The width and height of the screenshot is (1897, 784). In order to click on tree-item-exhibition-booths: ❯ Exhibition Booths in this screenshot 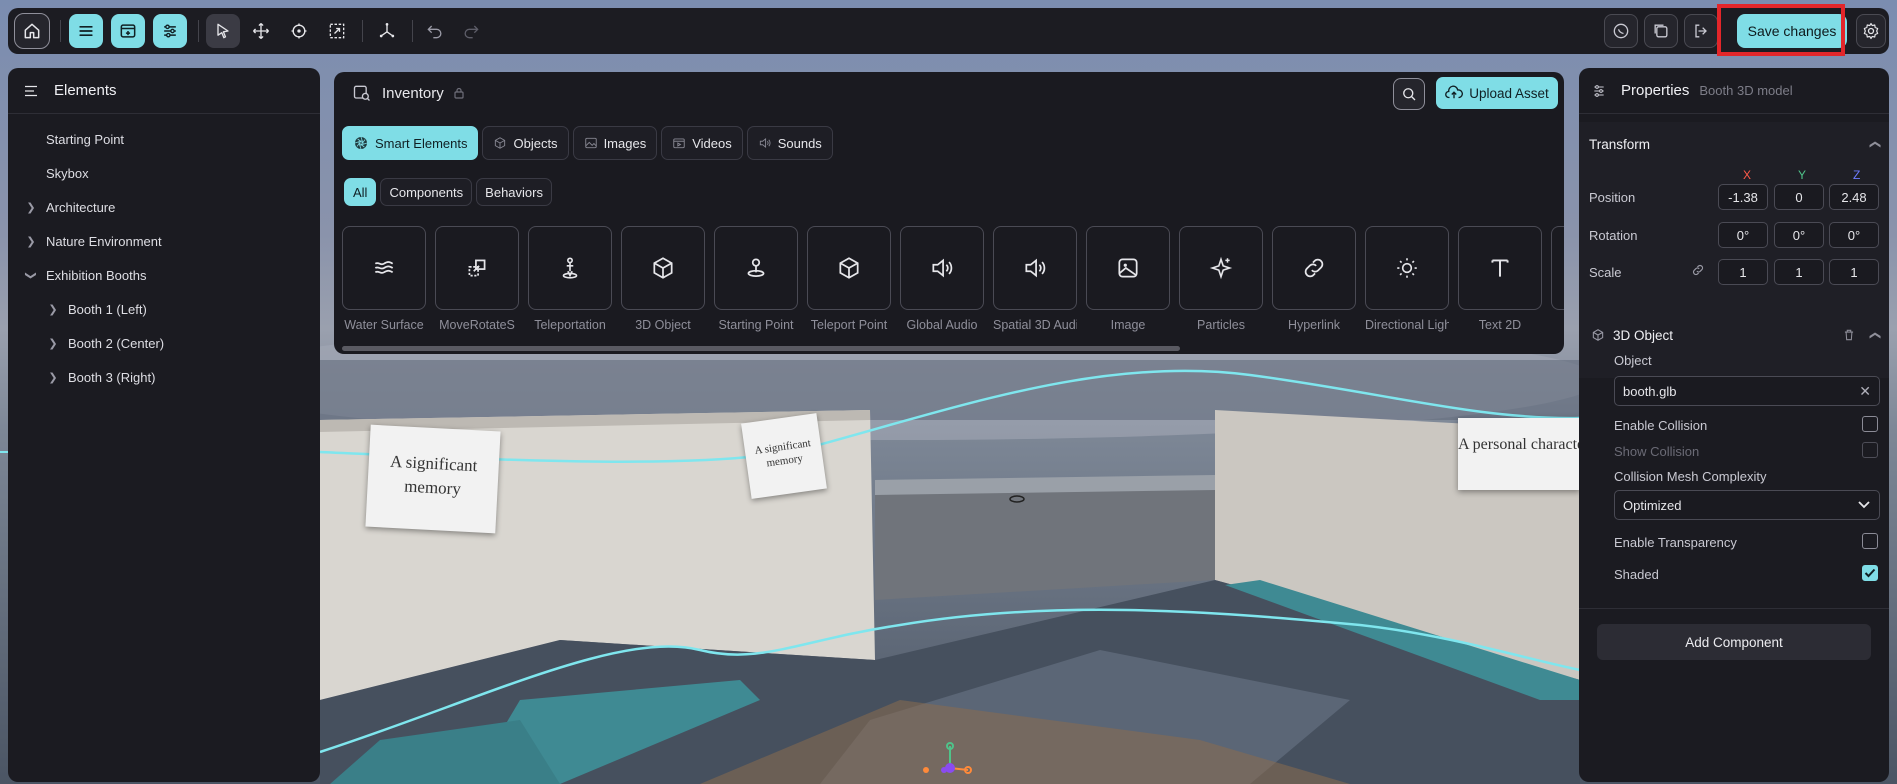, I will do `click(164, 275)`.